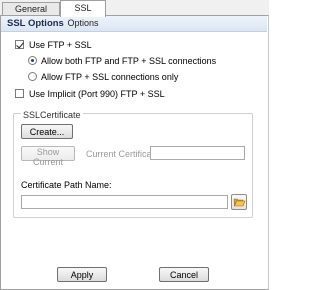 The width and height of the screenshot is (320, 290). What do you see at coordinates (52, 115) in the screenshot?
I see `ssl-certificate-group-label: SSLCertificate` at bounding box center [52, 115].